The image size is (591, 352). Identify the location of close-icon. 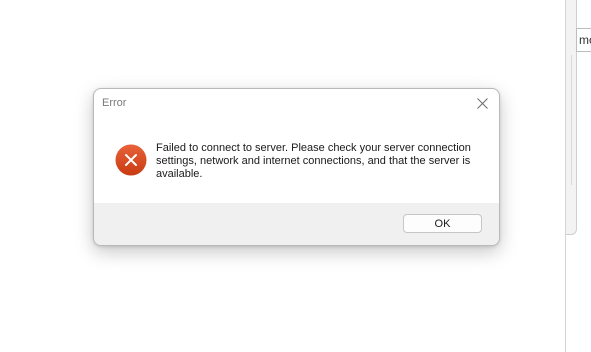
(482, 103).